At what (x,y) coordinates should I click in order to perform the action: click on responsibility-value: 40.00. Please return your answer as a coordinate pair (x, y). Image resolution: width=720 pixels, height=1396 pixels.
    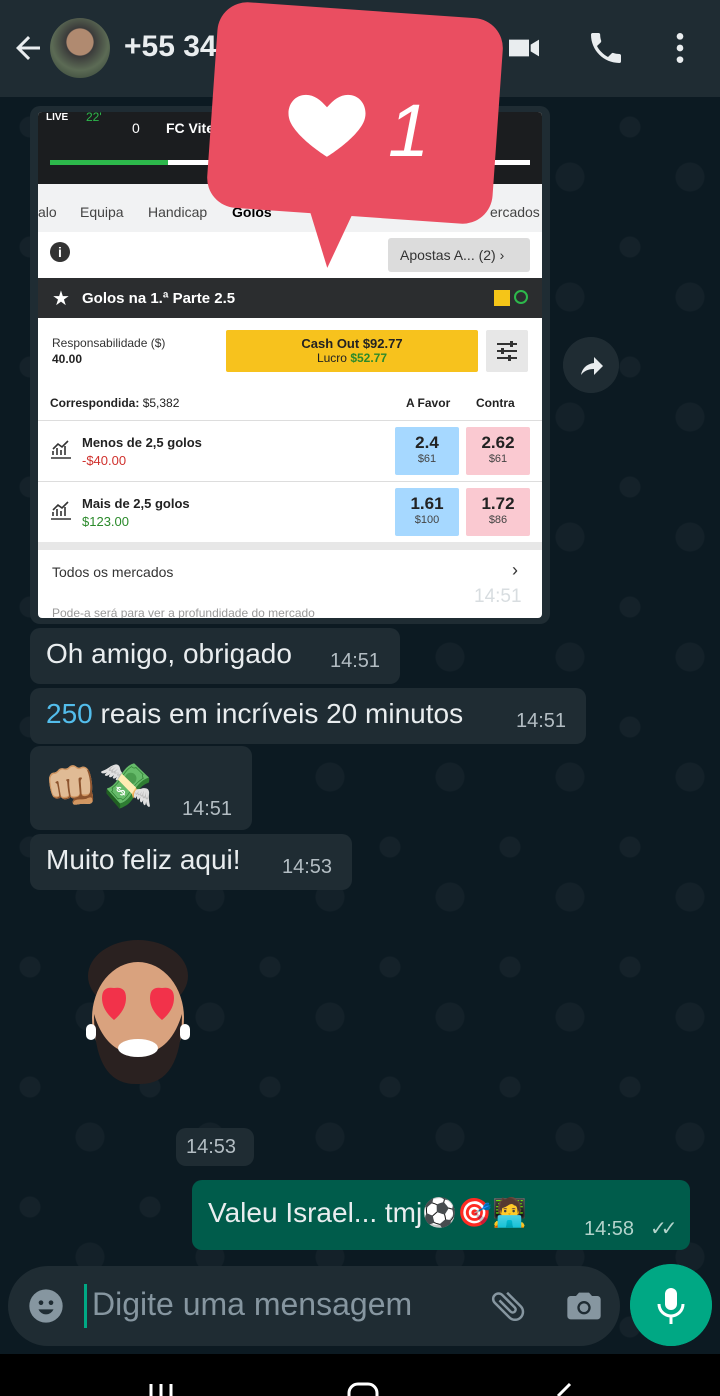
    Looking at the image, I should click on (67, 359).